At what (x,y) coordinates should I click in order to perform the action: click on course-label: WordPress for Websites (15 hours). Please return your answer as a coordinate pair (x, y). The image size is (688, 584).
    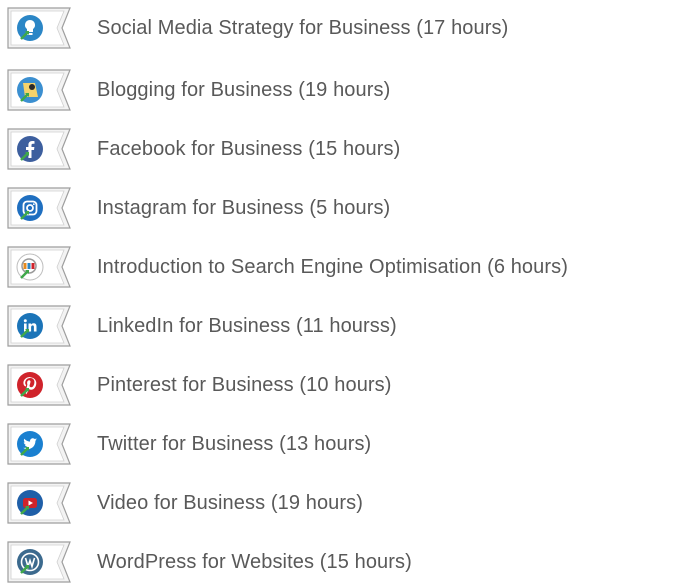
    Looking at the image, I should click on (254, 562).